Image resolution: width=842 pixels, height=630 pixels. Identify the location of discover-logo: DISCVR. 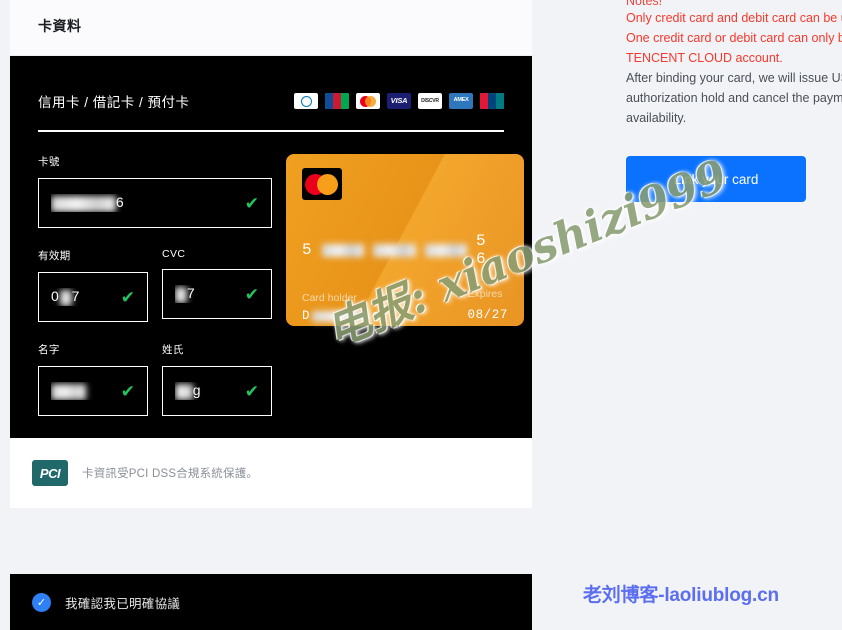
(430, 101).